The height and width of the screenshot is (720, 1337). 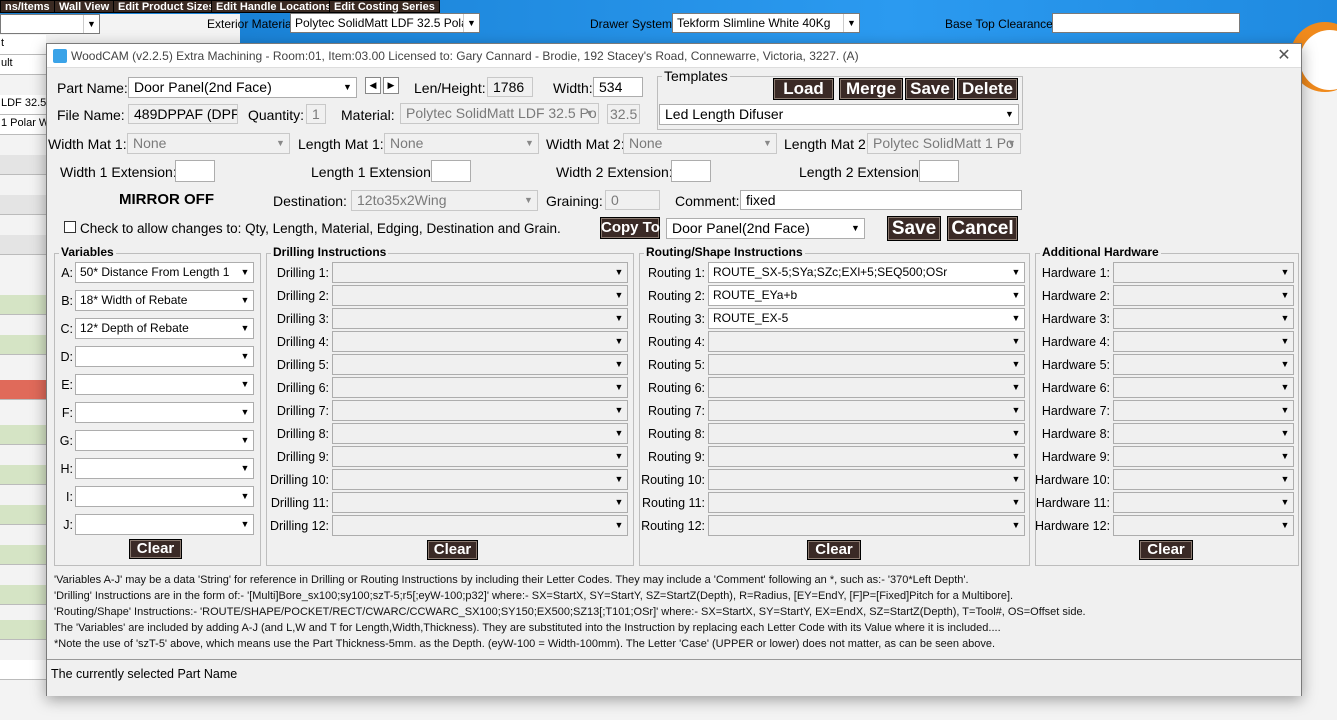 I want to click on hardware-clear-button: Clear, so click(x=1166, y=550).